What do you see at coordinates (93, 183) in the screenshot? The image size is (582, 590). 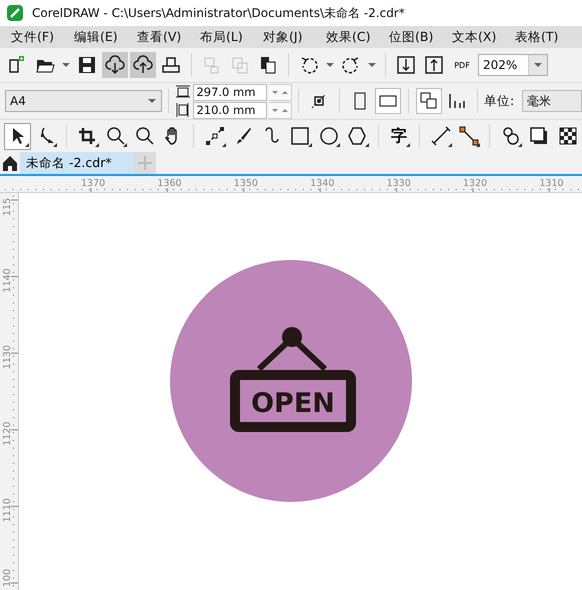 I see `ruler-label: 1370` at bounding box center [93, 183].